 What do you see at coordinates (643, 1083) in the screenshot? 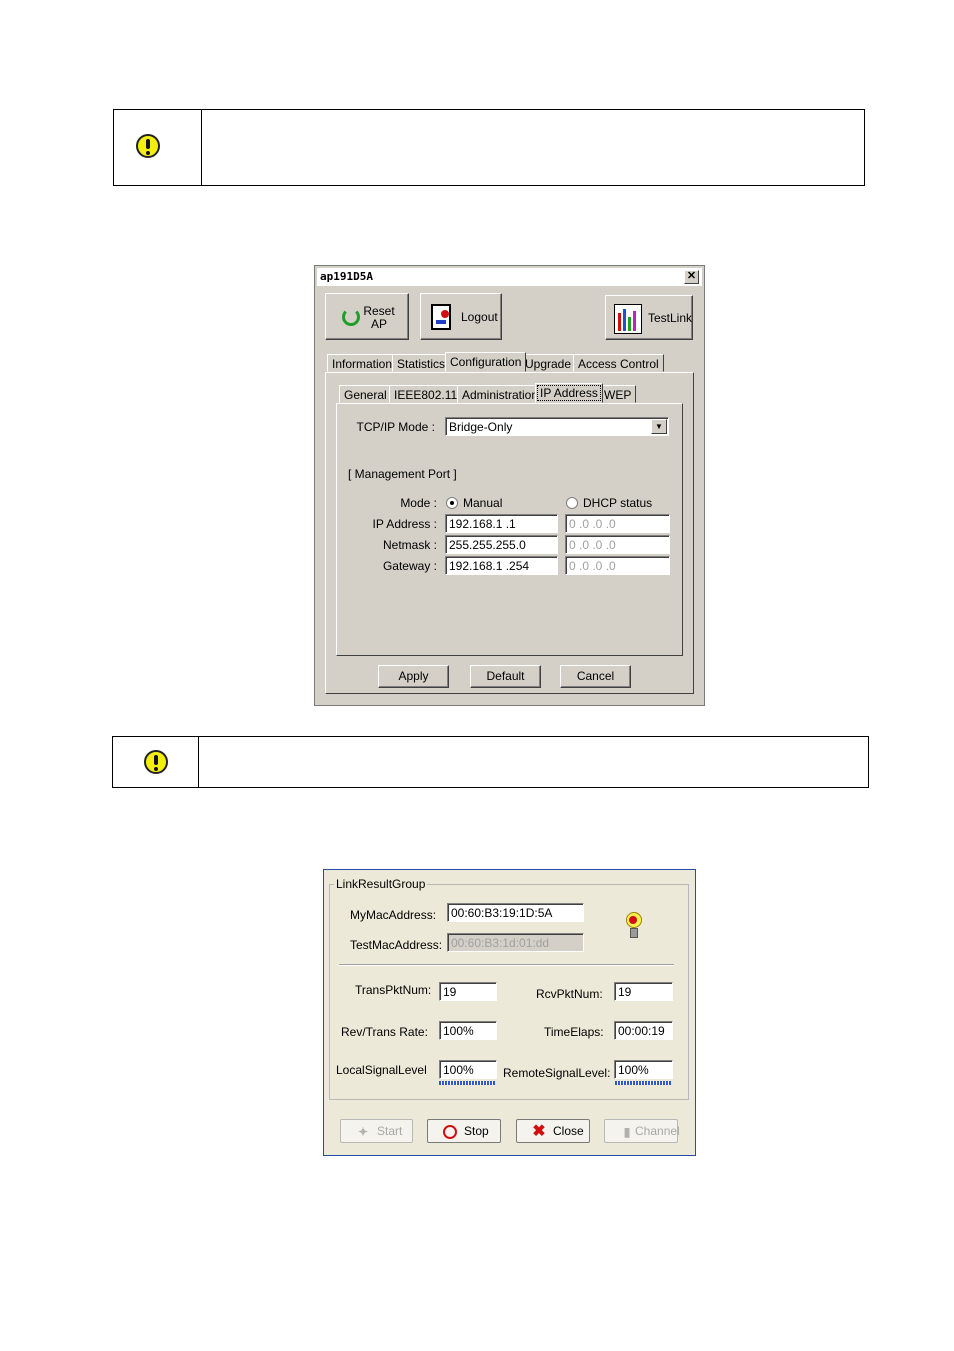
I see `remote-signal-meter` at bounding box center [643, 1083].